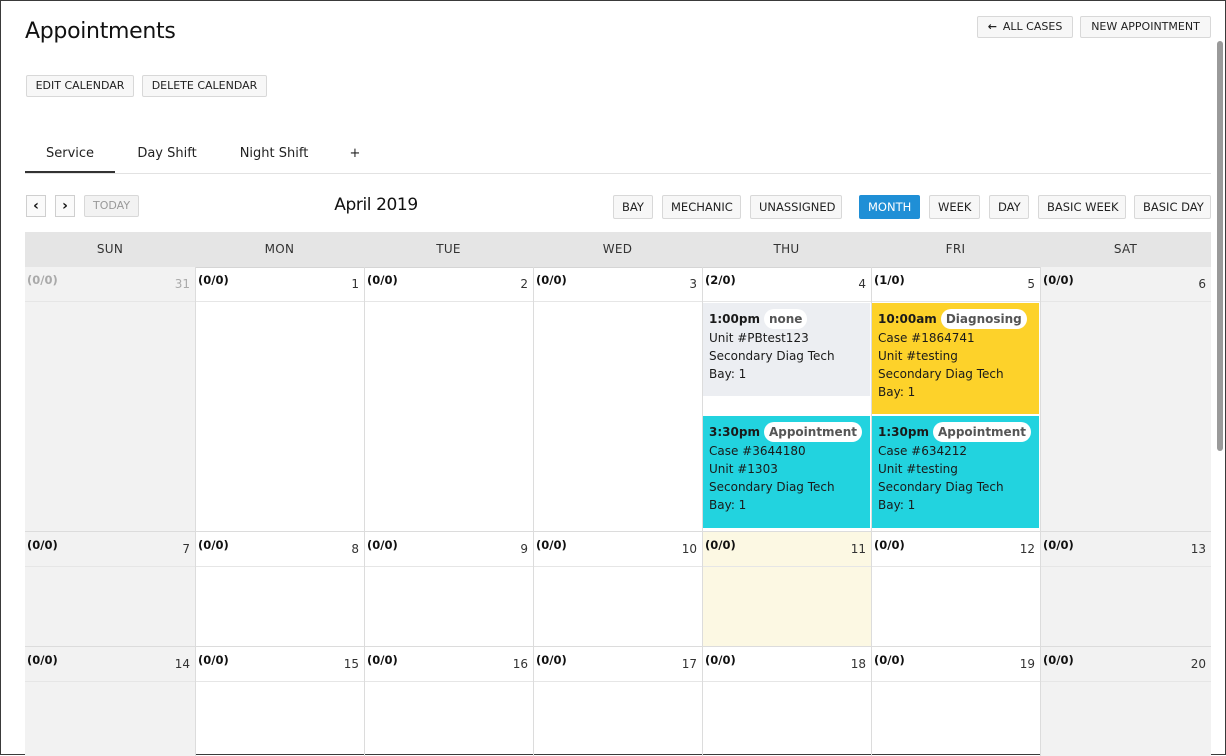  Describe the element at coordinates (355, 156) in the screenshot. I see `tab-add: +` at that location.